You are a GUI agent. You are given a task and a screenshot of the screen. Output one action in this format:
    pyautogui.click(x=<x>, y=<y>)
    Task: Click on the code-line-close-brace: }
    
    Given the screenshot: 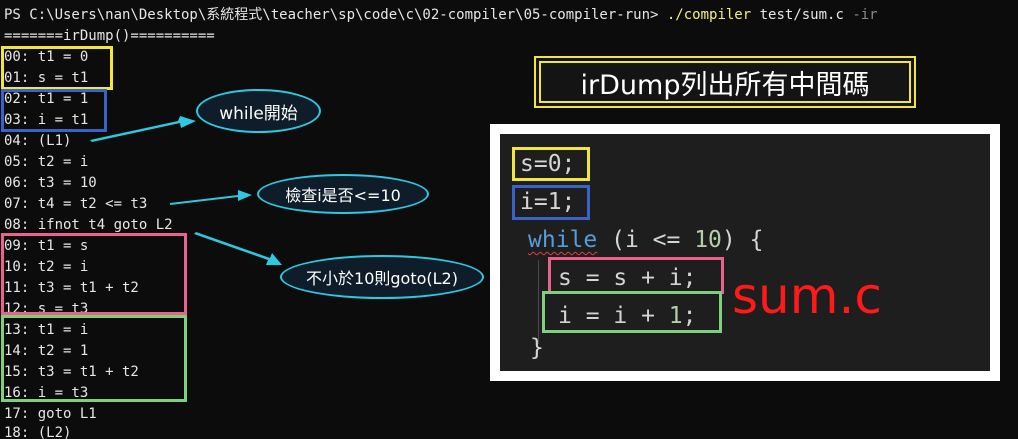 What is the action you would take?
    pyautogui.click(x=537, y=348)
    